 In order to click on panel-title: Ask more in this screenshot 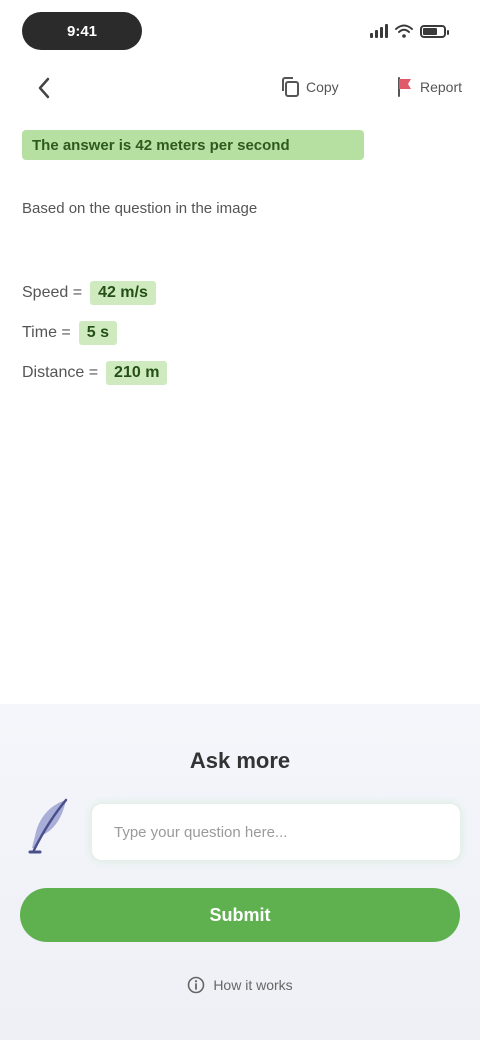, I will do `click(240, 760)`.